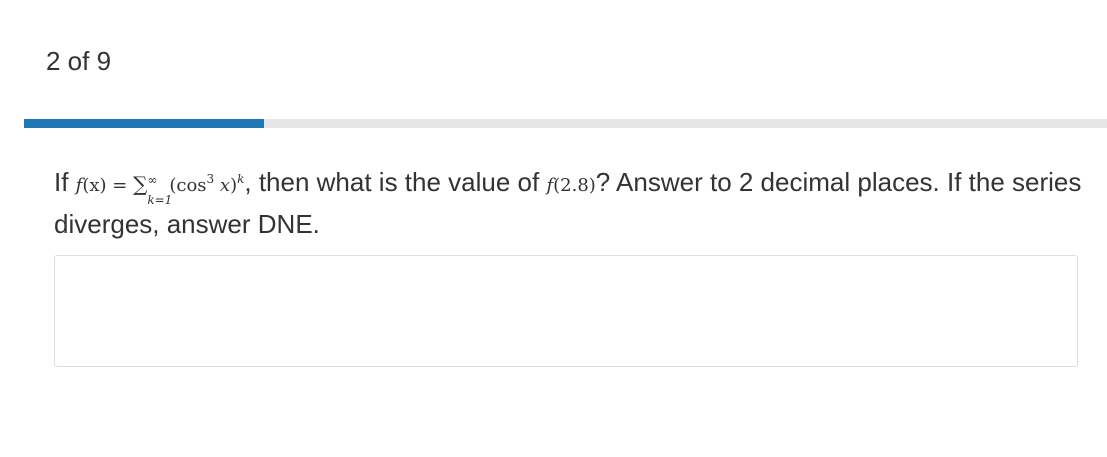 This screenshot has width=1107, height=457. I want to click on summation-lower-limit: k=1, so click(160, 200).